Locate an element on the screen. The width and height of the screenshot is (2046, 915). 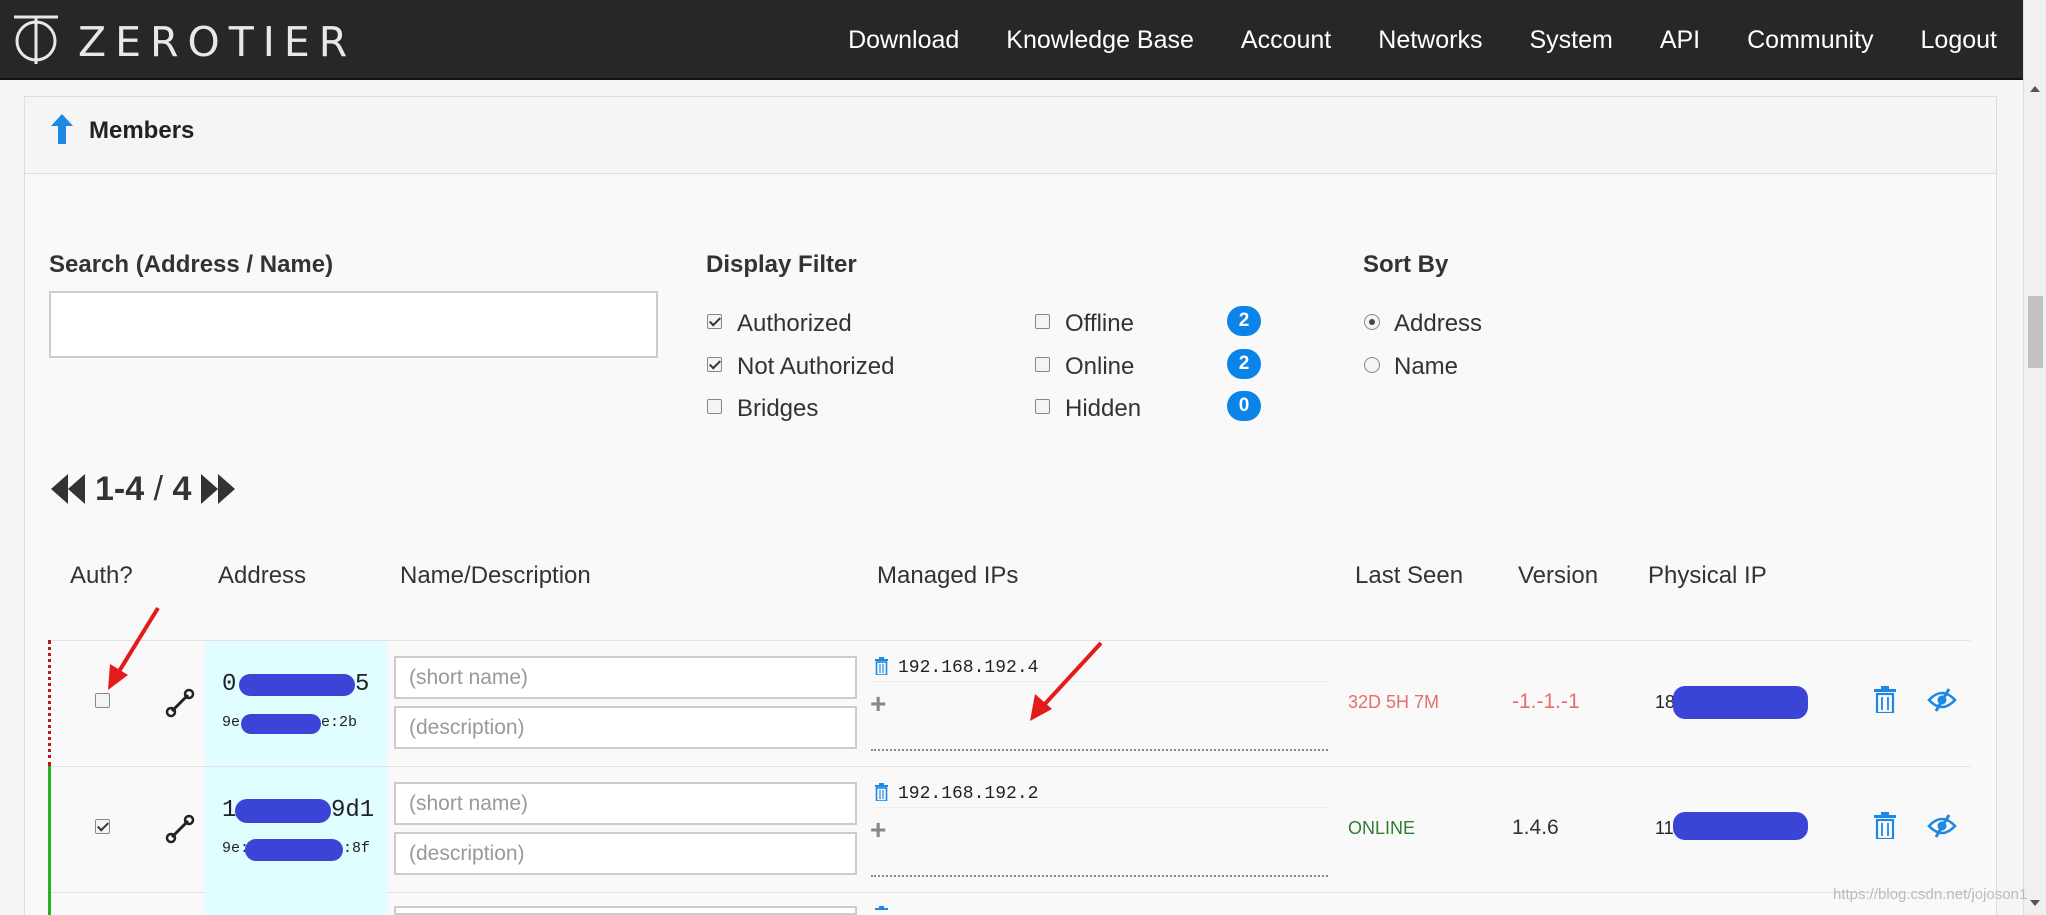
watermark-text: https://blog.csdn.net/jojoson1 is located at coordinates (1930, 894).